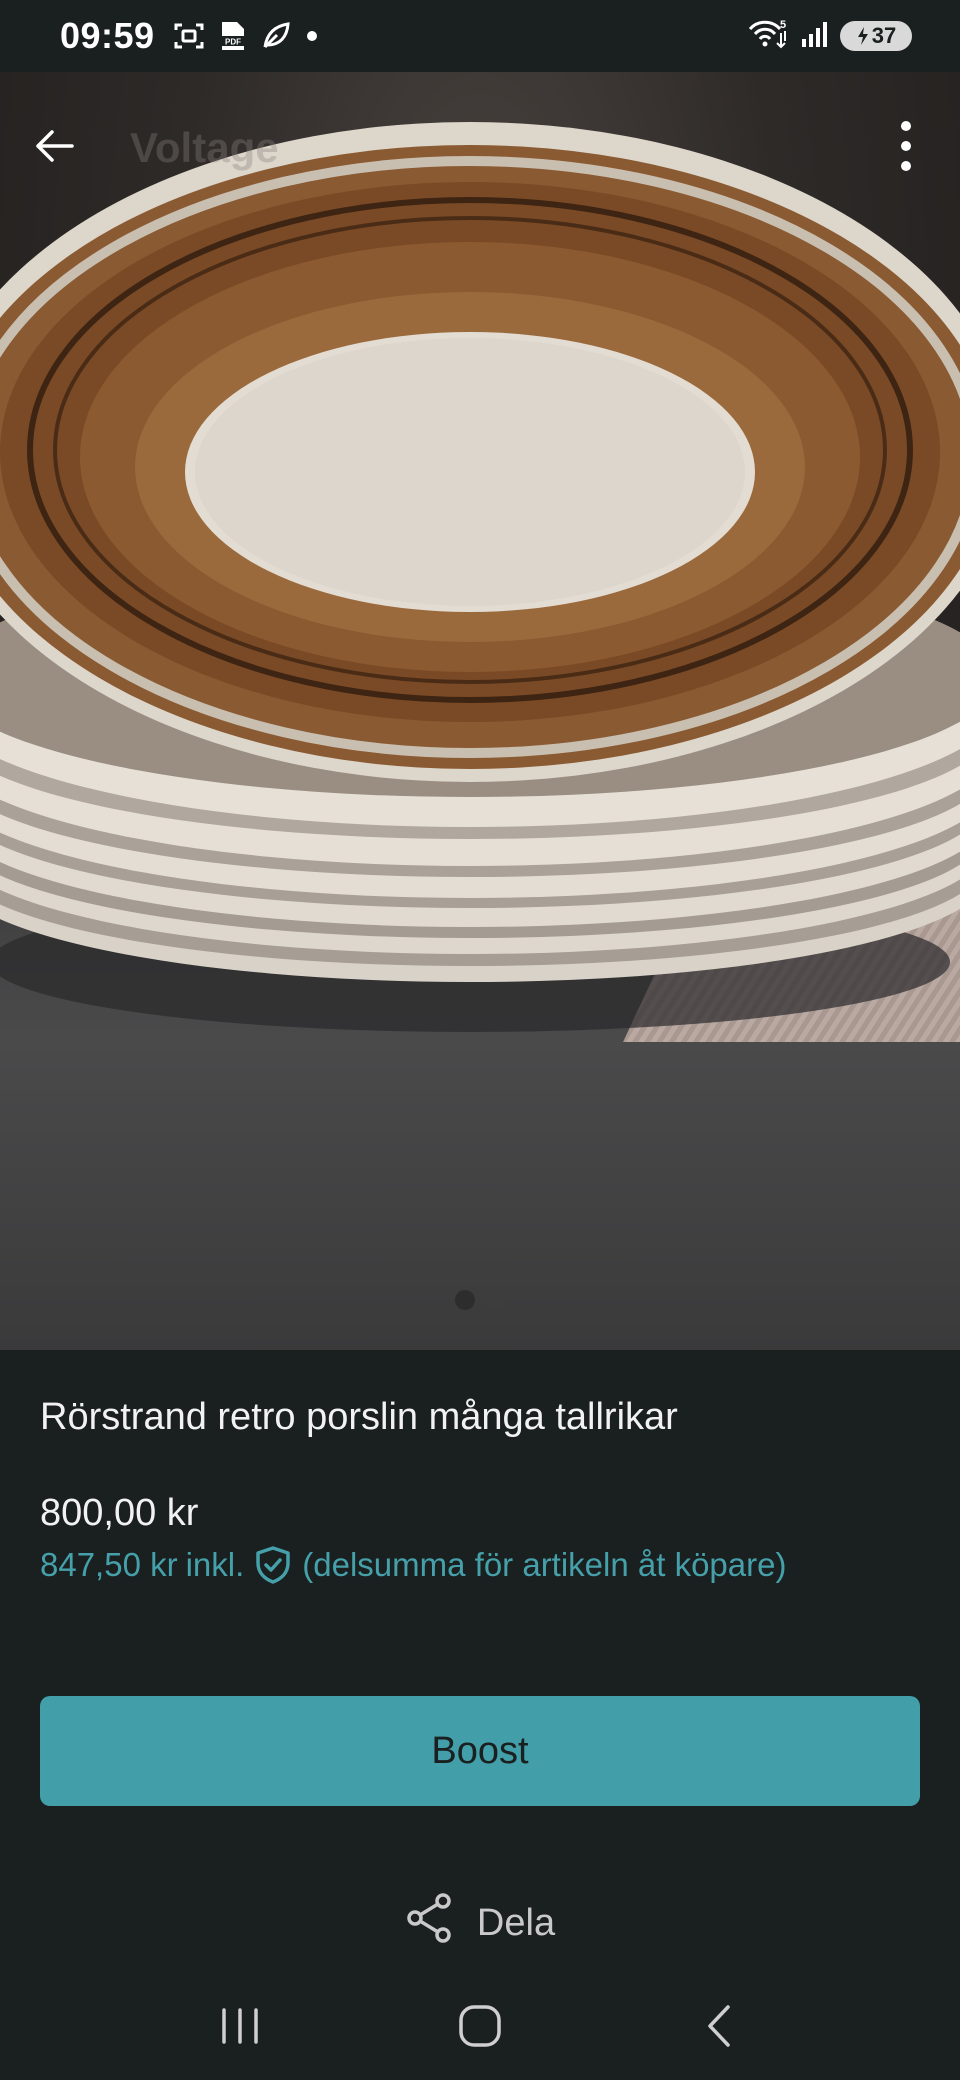 This screenshot has height=2080, width=960. I want to click on more-options-button, so click(906, 148).